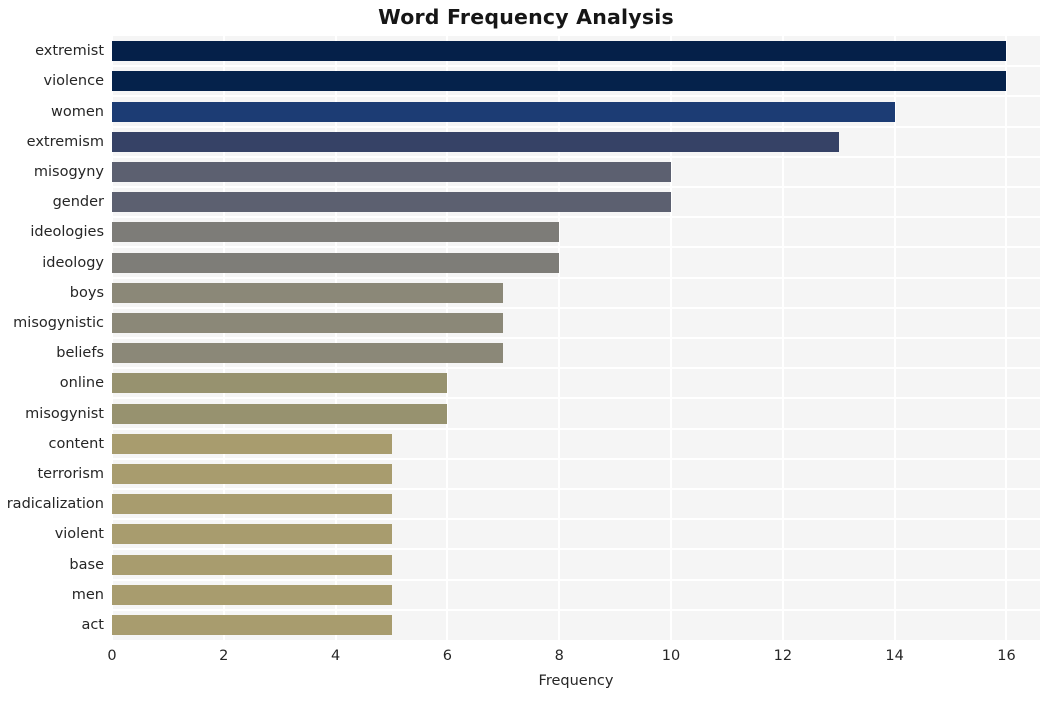 The image size is (1052, 701). I want to click on y-axis-tick-label: beliefs, so click(80, 353).